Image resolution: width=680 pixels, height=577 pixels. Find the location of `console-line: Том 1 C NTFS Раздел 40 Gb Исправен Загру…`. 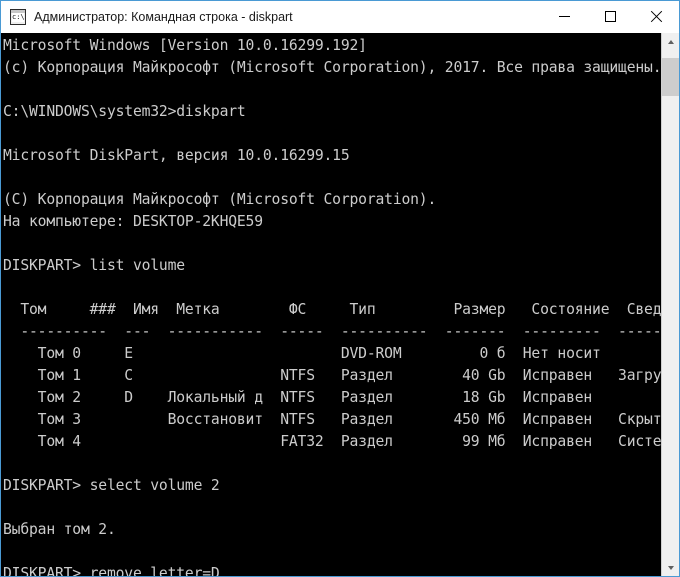

console-line: Том 1 C NTFS Раздел 40 Gb Исправен Загру… is located at coordinates (332, 375).